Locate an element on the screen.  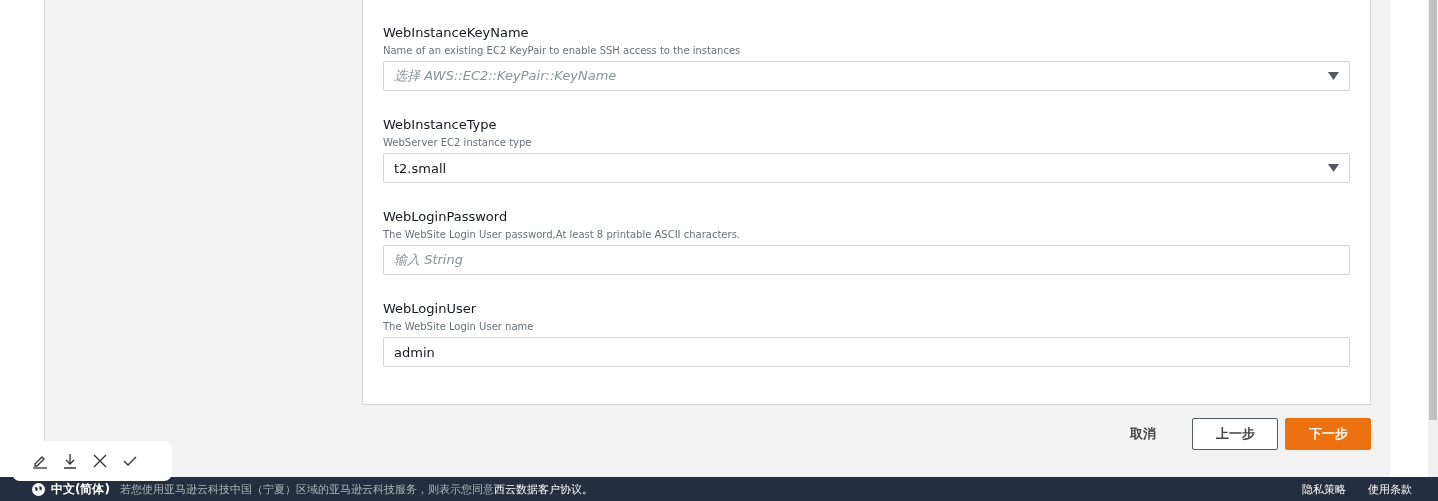
field-label: WebInstanceType is located at coordinates (440, 124).